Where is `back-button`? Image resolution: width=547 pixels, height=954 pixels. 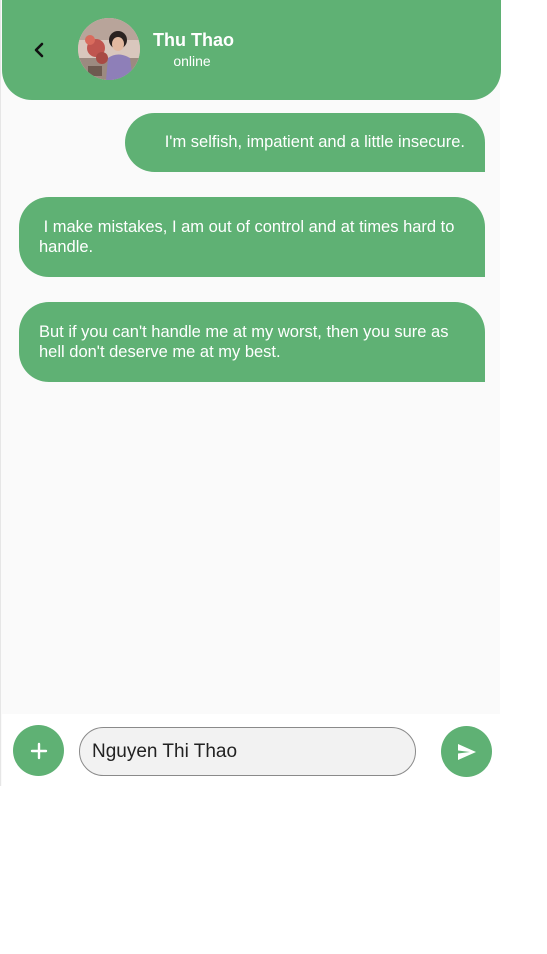 back-button is located at coordinates (39, 50).